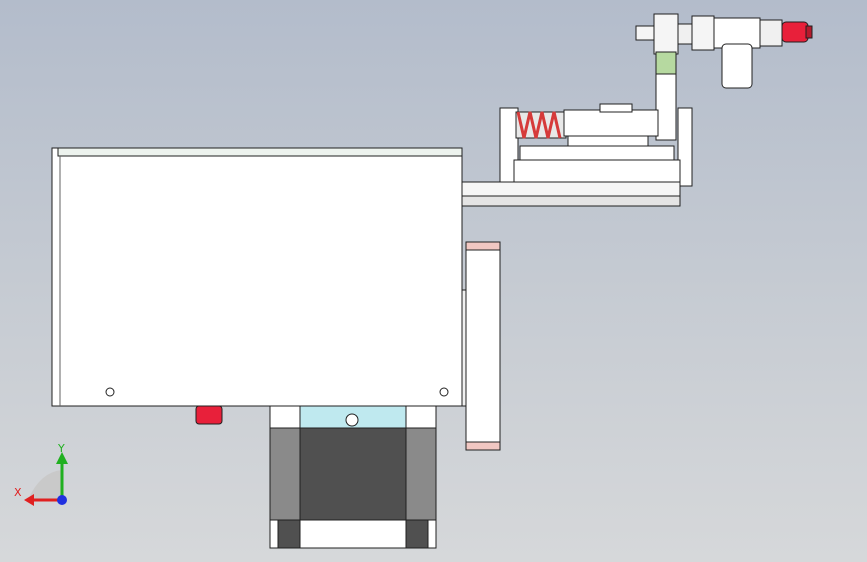  Describe the element at coordinates (61, 448) in the screenshot. I see `y-axis-label: Y` at that location.